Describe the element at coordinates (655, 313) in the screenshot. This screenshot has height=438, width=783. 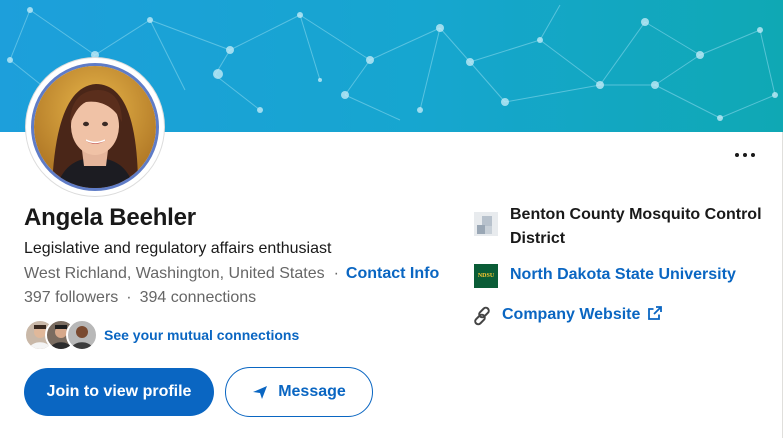
I see `external-link-icon` at that location.